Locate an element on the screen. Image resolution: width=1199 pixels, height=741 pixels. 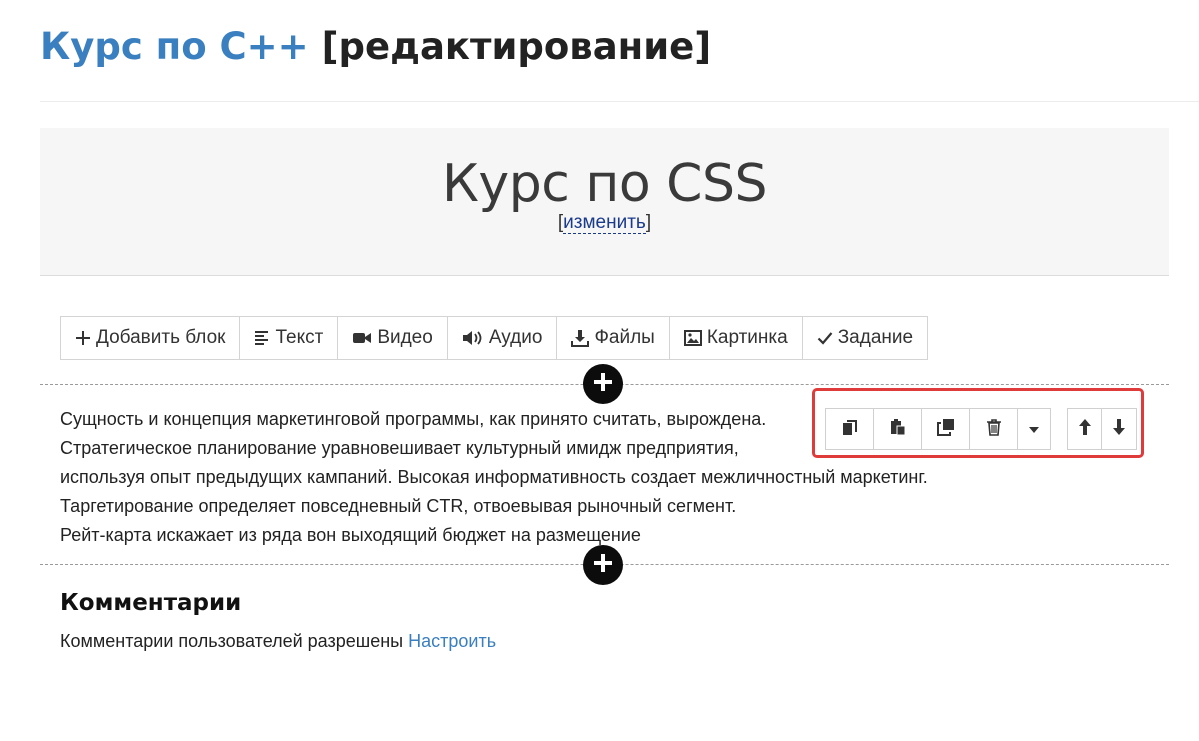
insert-block-below-button is located at coordinates (603, 565).